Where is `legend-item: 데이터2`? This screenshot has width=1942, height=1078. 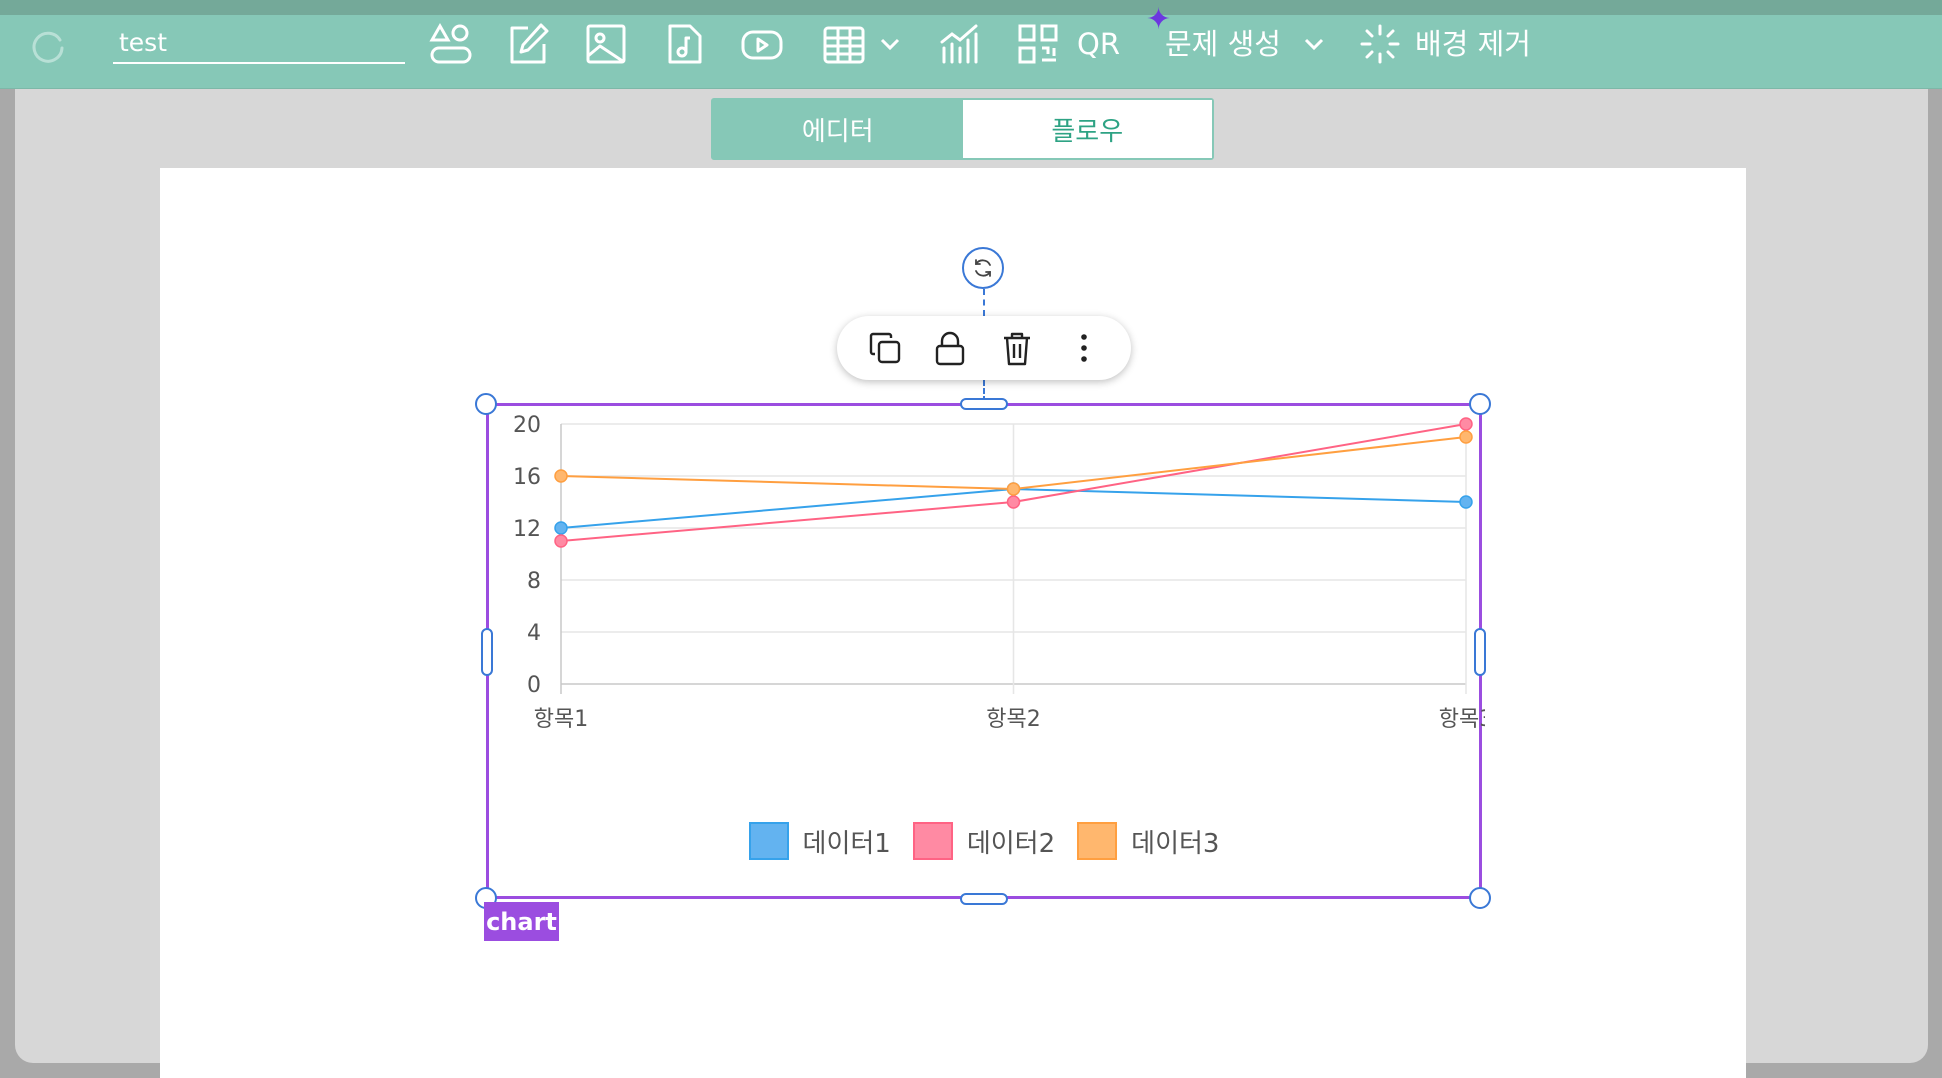 legend-item: 데이터2 is located at coordinates (984, 841).